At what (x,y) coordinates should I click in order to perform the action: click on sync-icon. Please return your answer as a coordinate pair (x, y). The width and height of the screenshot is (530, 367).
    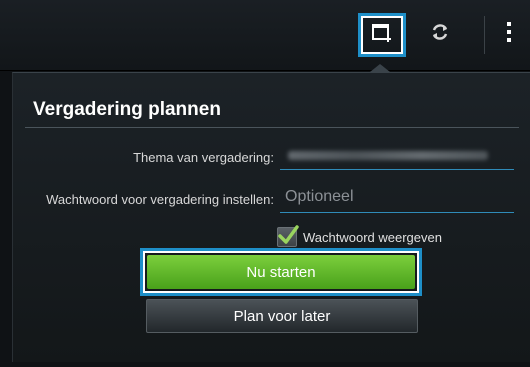
    Looking at the image, I should click on (440, 34).